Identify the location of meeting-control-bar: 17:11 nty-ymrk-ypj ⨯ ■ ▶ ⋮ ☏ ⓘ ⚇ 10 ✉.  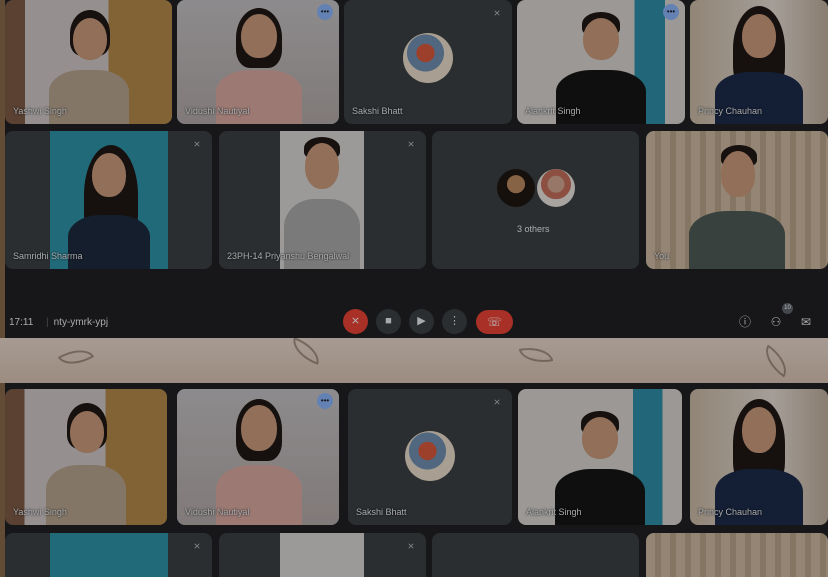
(416, 320).